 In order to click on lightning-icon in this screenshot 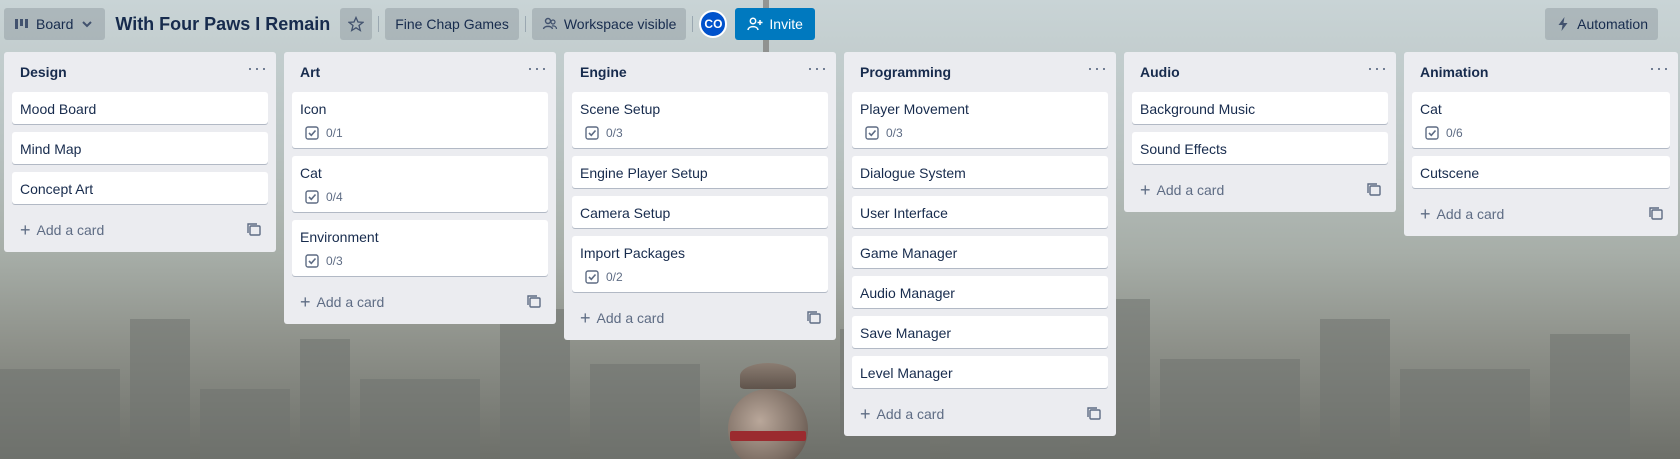, I will do `click(1563, 24)`.